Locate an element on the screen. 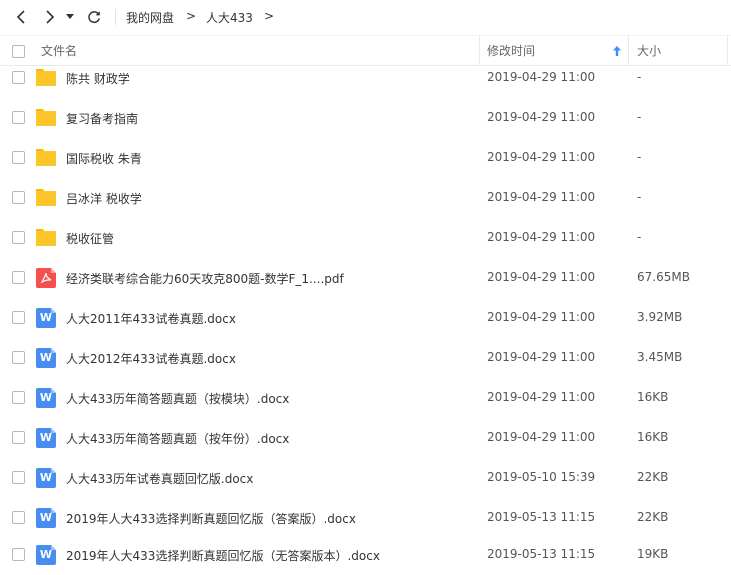  toolbar: 我的网盘 > 人大433 > is located at coordinates (365, 17).